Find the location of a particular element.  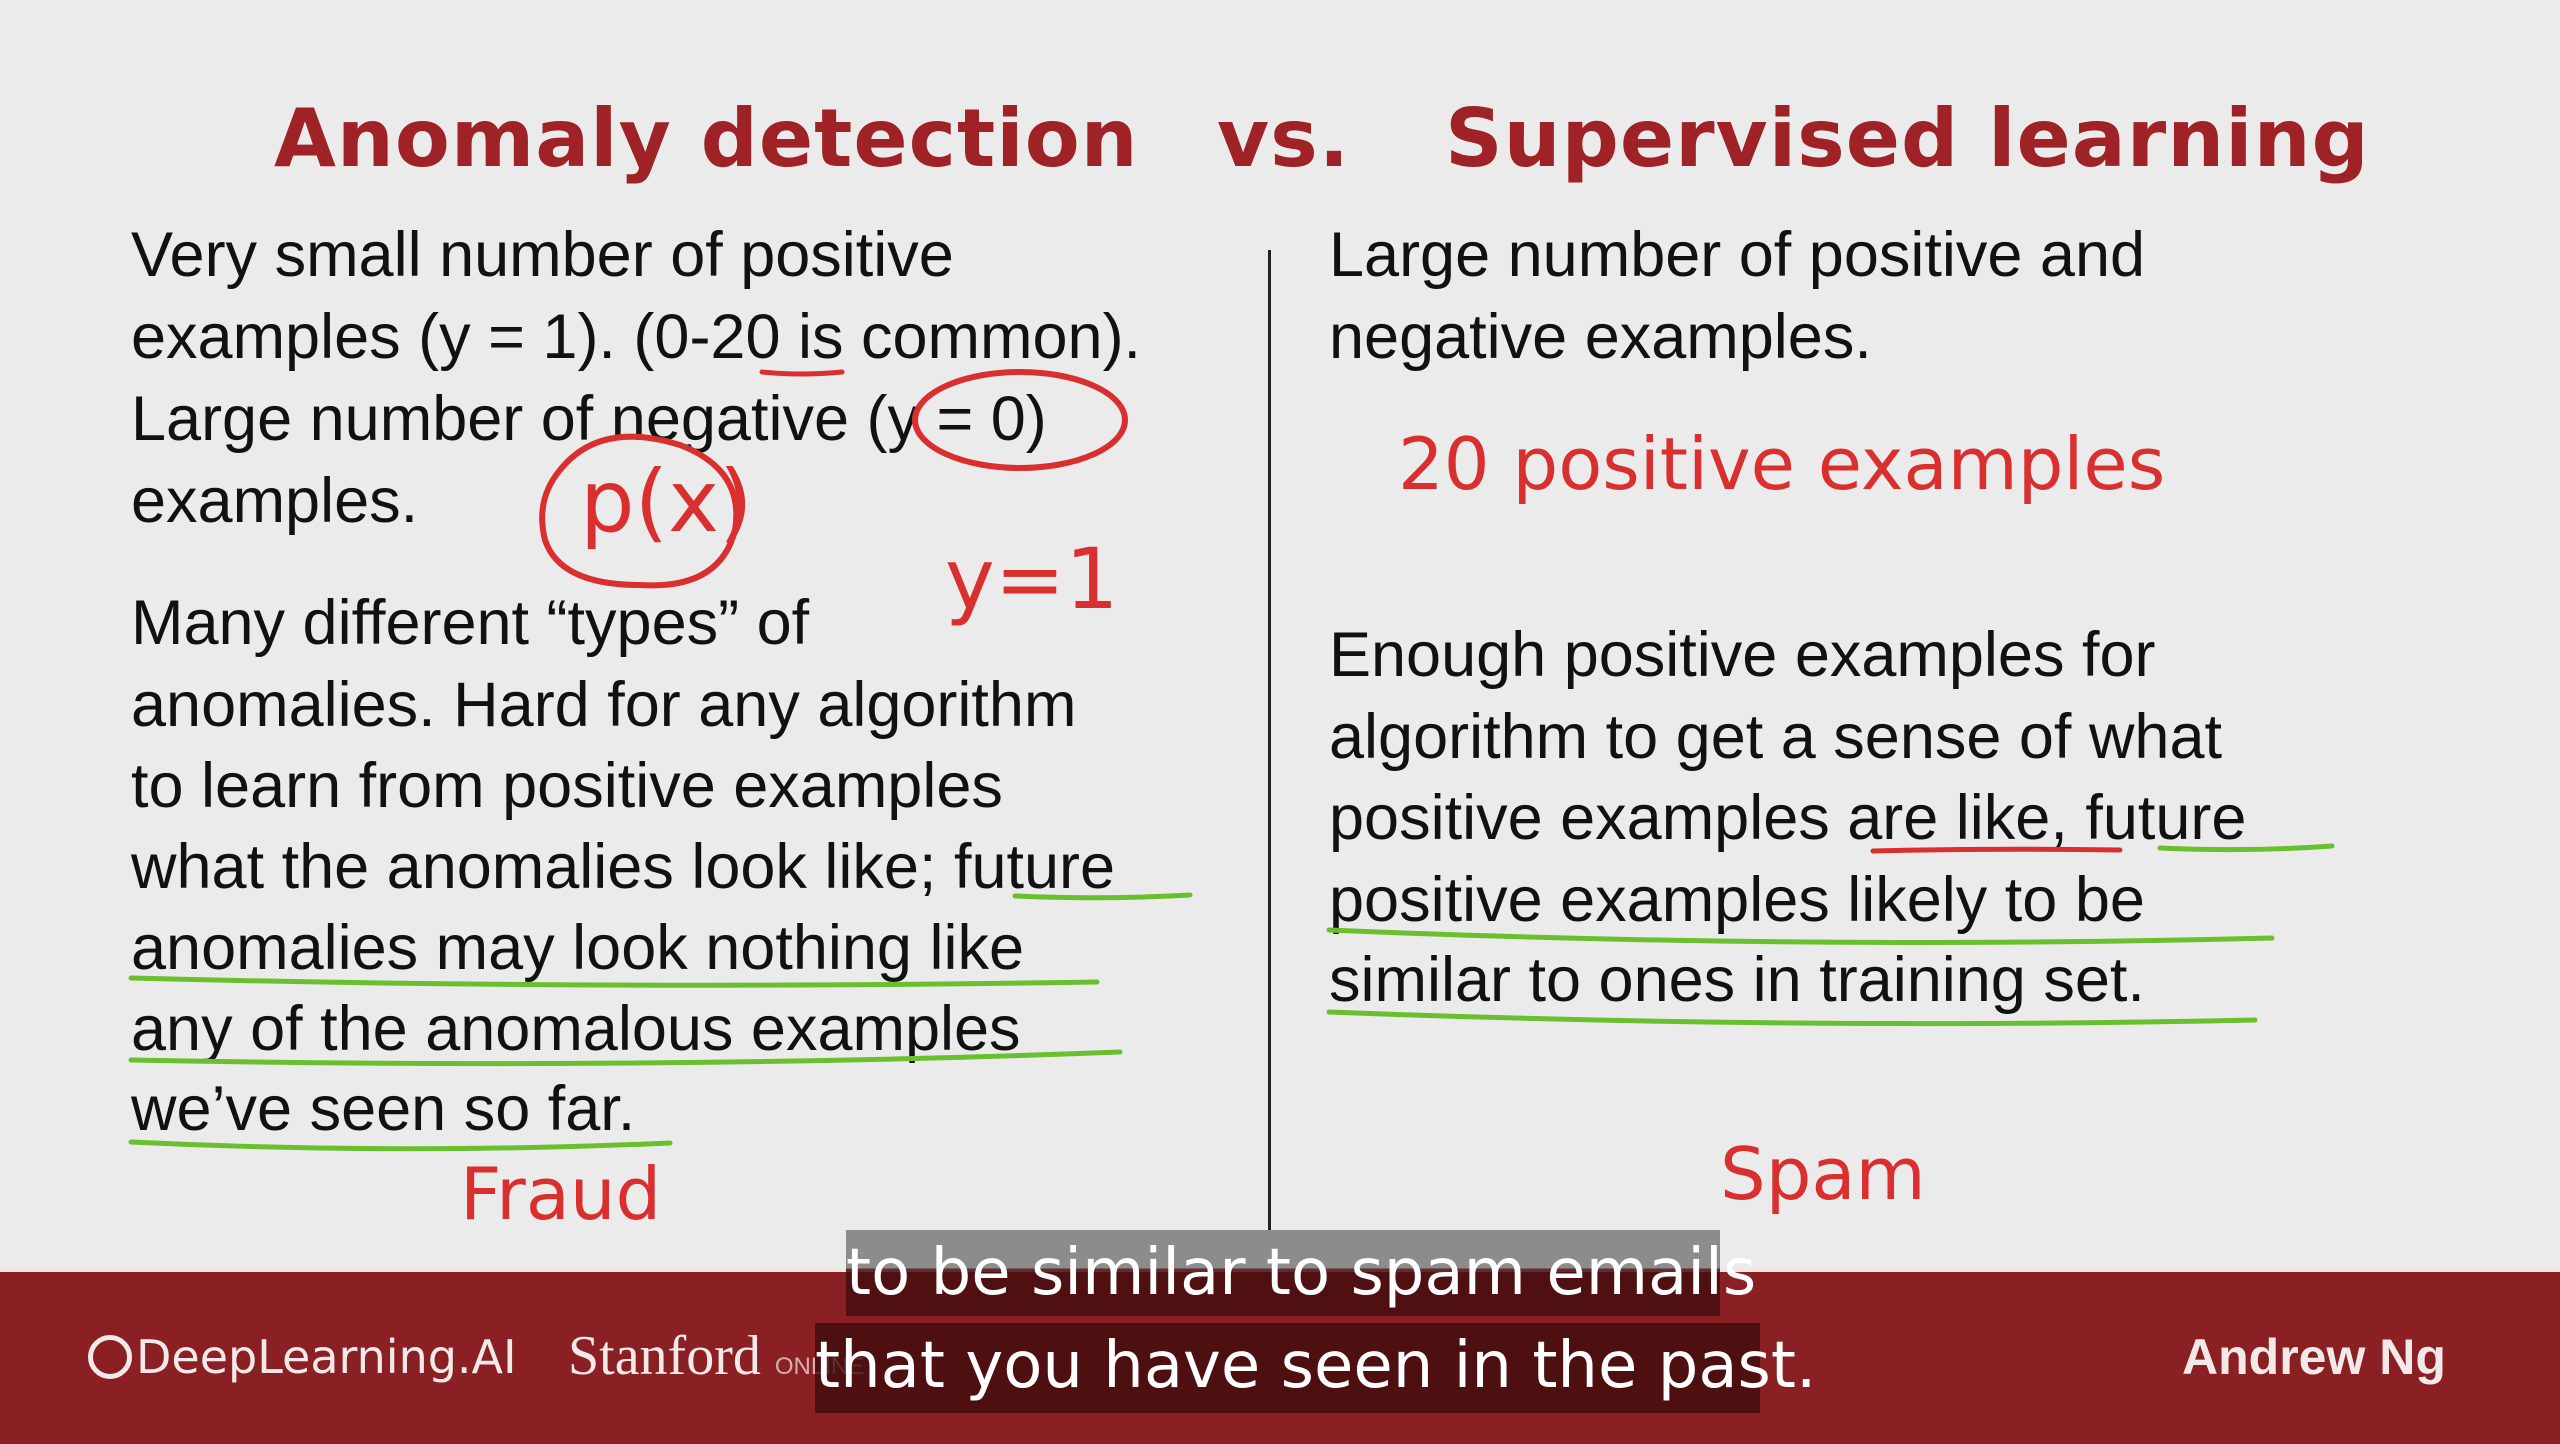

green-underline-positive is located at coordinates (1800, 936).